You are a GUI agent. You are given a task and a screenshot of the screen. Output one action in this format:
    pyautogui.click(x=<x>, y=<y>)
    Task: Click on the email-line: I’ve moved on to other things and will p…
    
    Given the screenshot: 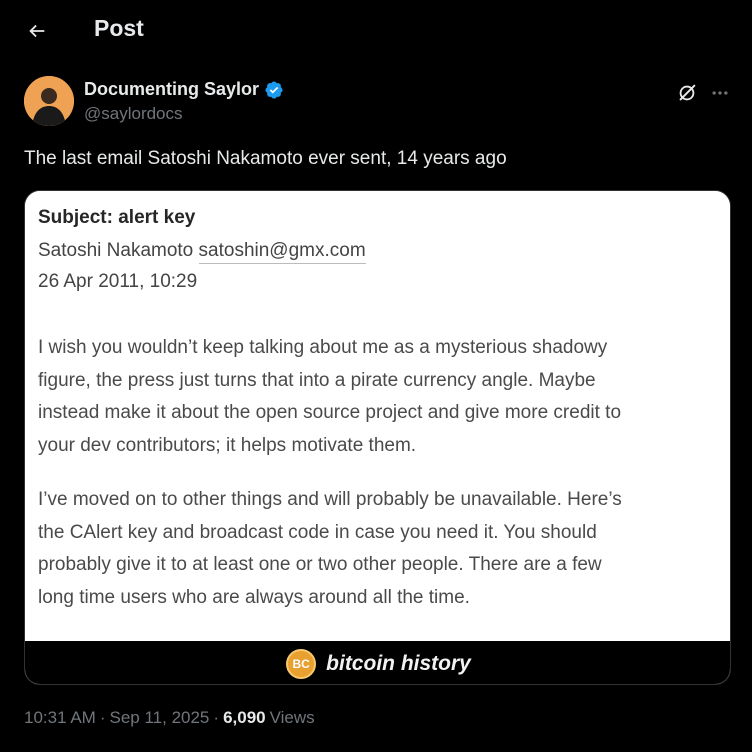 What is the action you would take?
    pyautogui.click(x=330, y=499)
    